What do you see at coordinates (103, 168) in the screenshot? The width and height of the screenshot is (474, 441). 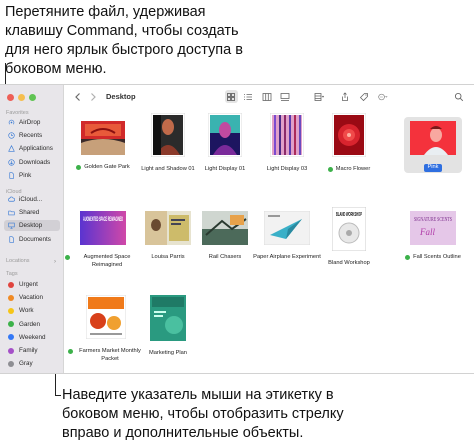 I see `file-name: Golden Gate Park` at bounding box center [103, 168].